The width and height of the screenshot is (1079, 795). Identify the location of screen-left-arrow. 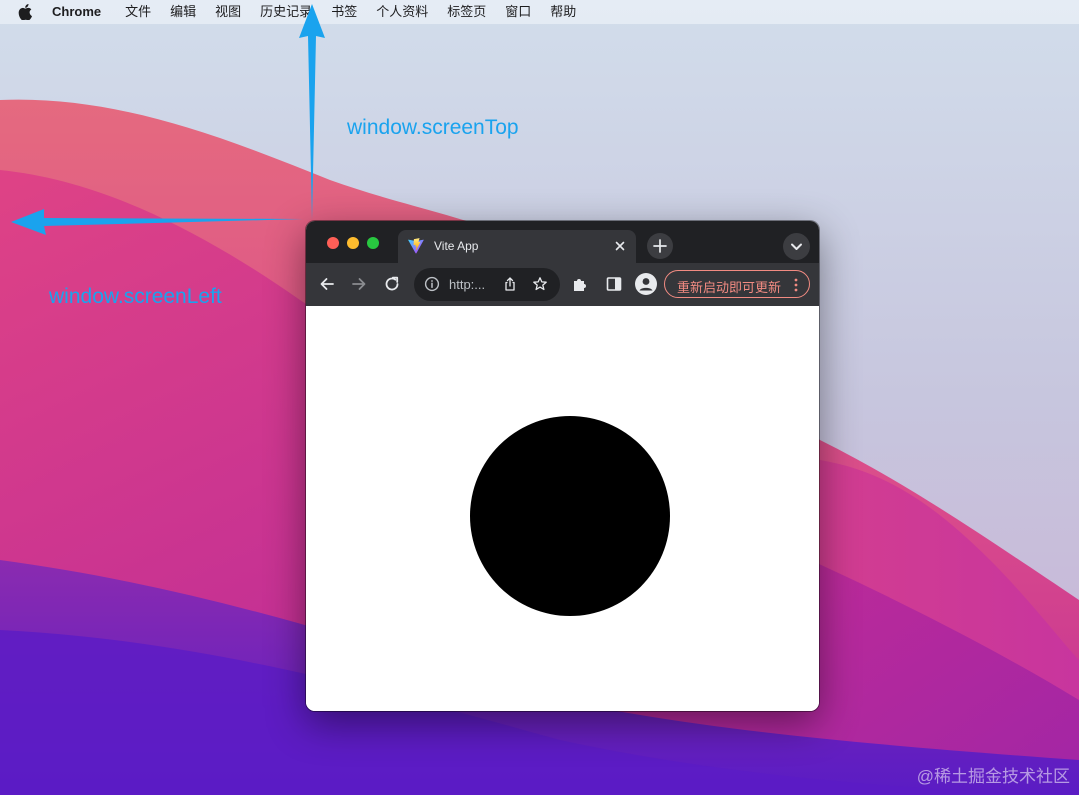
(157, 222).